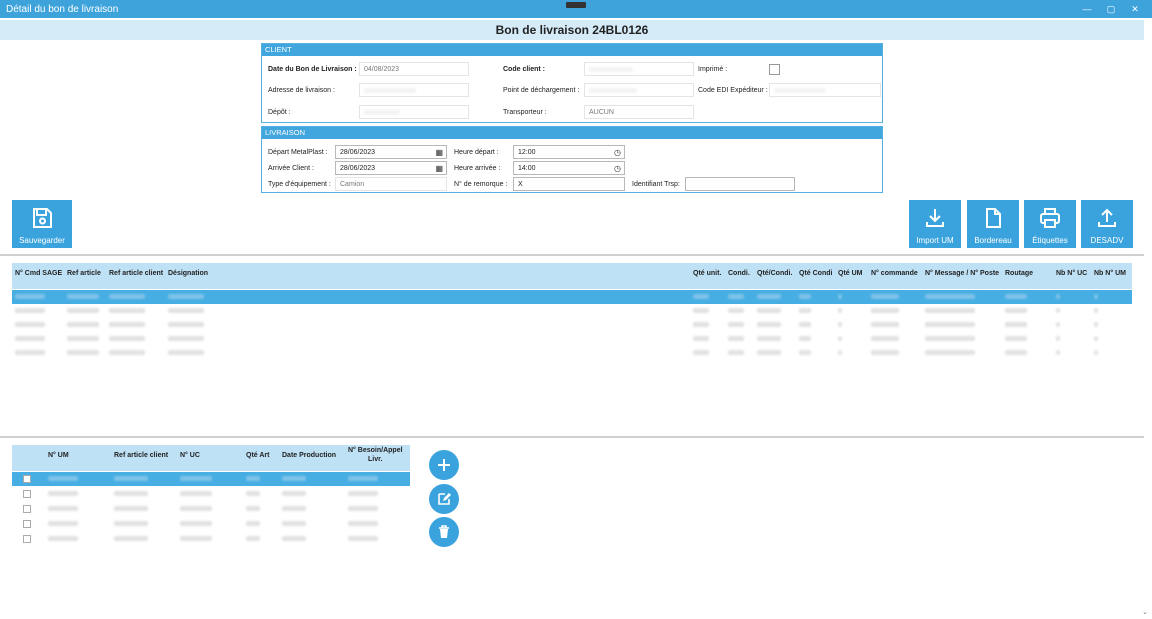 Image resolution: width=1152 pixels, height=619 pixels. Describe the element at coordinates (1145, 612) in the screenshot. I see `resize-grip-icon: ⌄` at that location.